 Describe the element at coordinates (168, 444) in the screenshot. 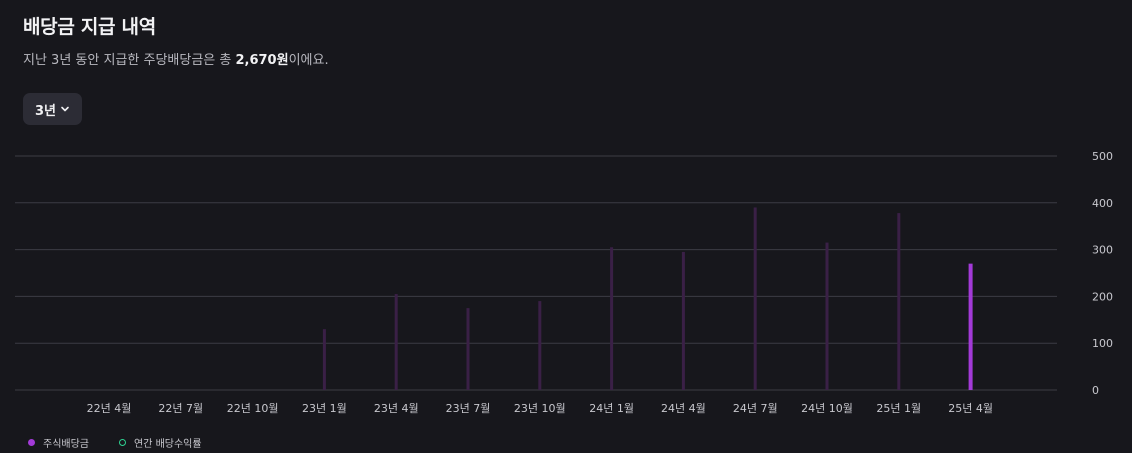

I see `legend-label-yield: 연간 배당수익률` at that location.